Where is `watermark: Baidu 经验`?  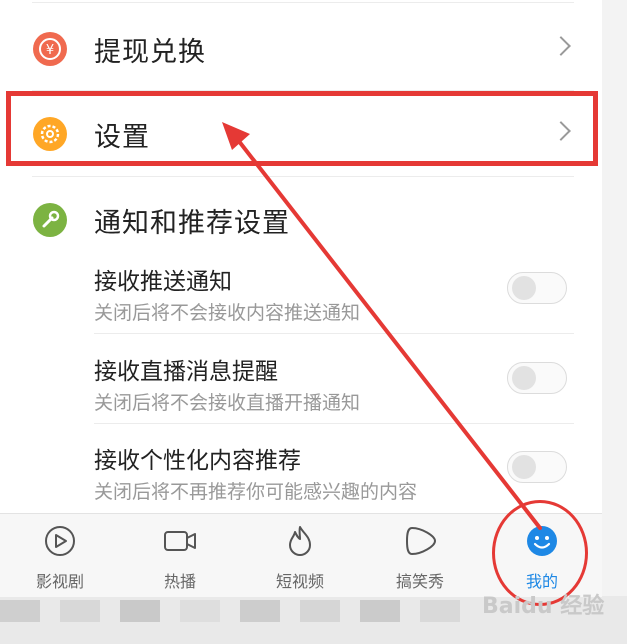 watermark: Baidu 经验 is located at coordinates (543, 606).